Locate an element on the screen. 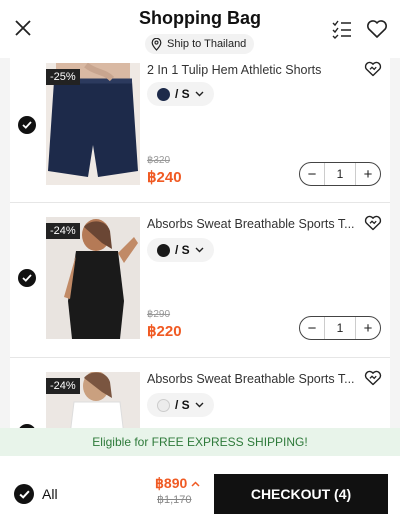 This screenshot has height=520, width=400. select-all-checkbox is located at coordinates (24, 494).